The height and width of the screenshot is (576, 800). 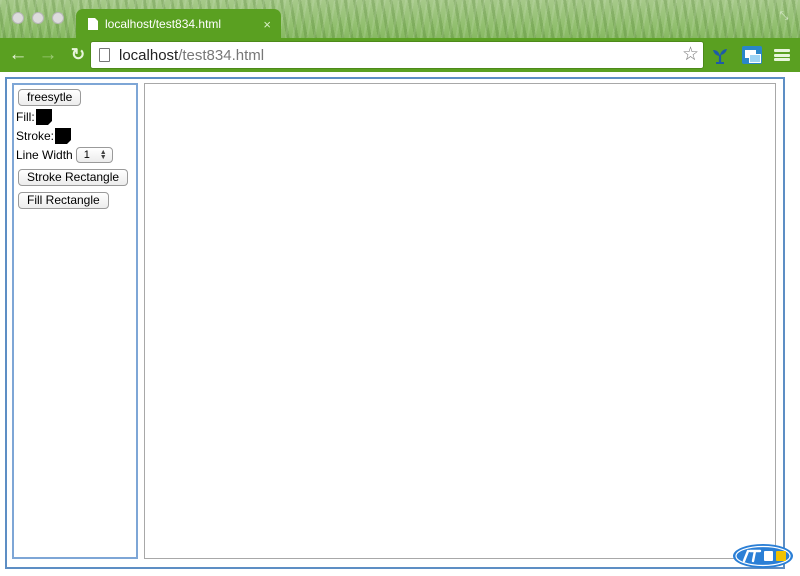 I want to click on screenshot-extension-icon, so click(x=752, y=55).